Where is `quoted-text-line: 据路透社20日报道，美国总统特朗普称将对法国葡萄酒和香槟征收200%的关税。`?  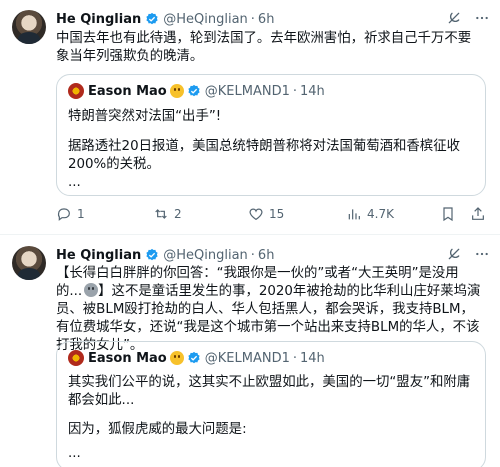 quoted-text-line: 据路透社20日报道，美国总统特朗普称将对法国葡萄酒和香槟征收200%的关税。 is located at coordinates (264, 155).